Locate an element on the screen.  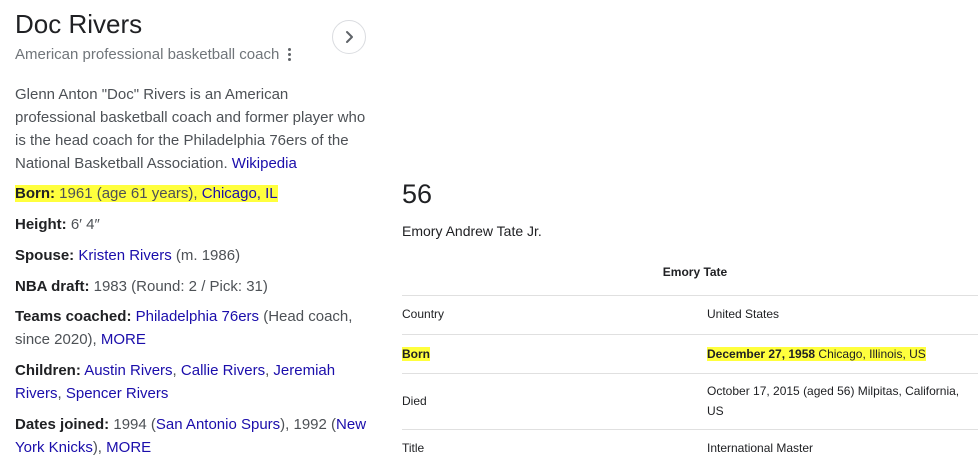
height-value: 6′ 4″ is located at coordinates (85, 224).